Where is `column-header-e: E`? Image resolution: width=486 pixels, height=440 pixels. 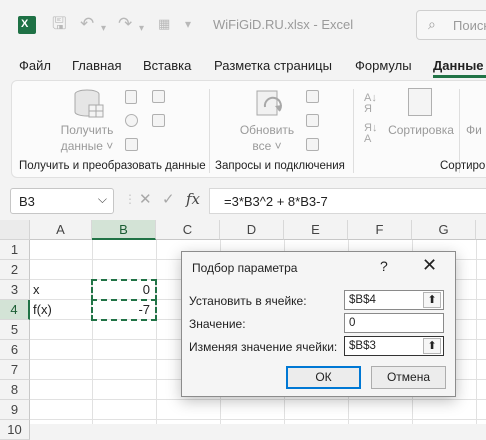
column-header-e: E is located at coordinates (316, 230).